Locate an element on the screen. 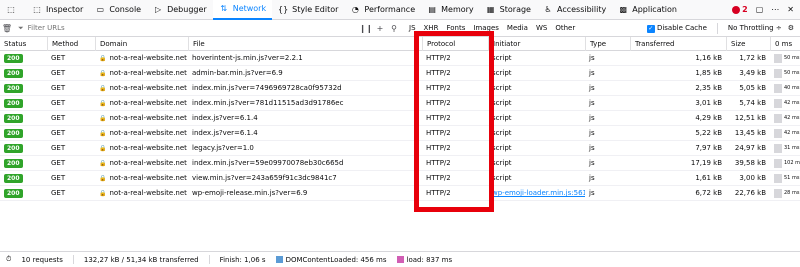 This screenshot has height=267, width=800. tab-accessibility: ♿ Accessibility is located at coordinates (574, 10).